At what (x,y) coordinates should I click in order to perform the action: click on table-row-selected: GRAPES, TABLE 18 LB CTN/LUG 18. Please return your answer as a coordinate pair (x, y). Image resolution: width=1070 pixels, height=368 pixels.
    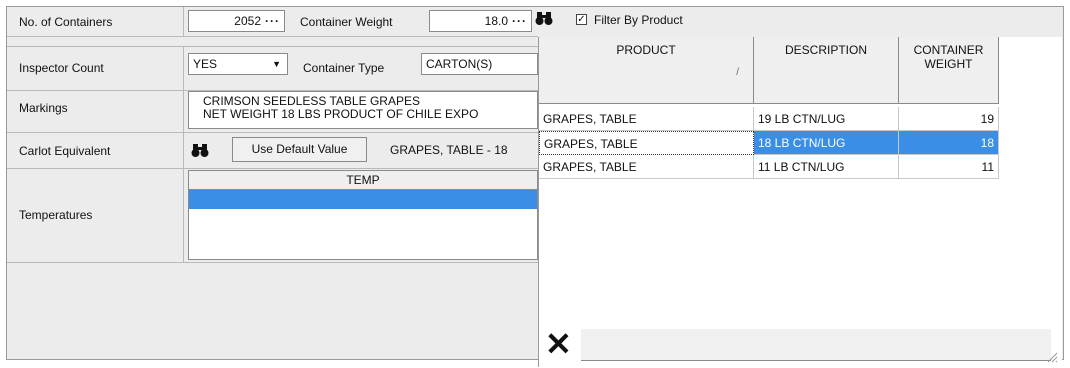
    Looking at the image, I should click on (769, 143).